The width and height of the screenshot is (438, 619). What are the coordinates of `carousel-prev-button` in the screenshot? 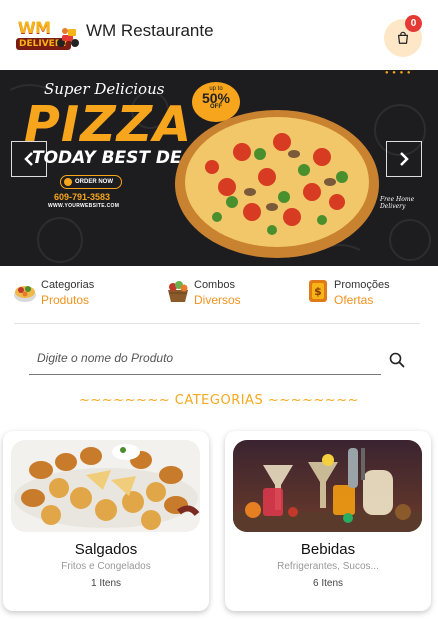 It's located at (29, 159).